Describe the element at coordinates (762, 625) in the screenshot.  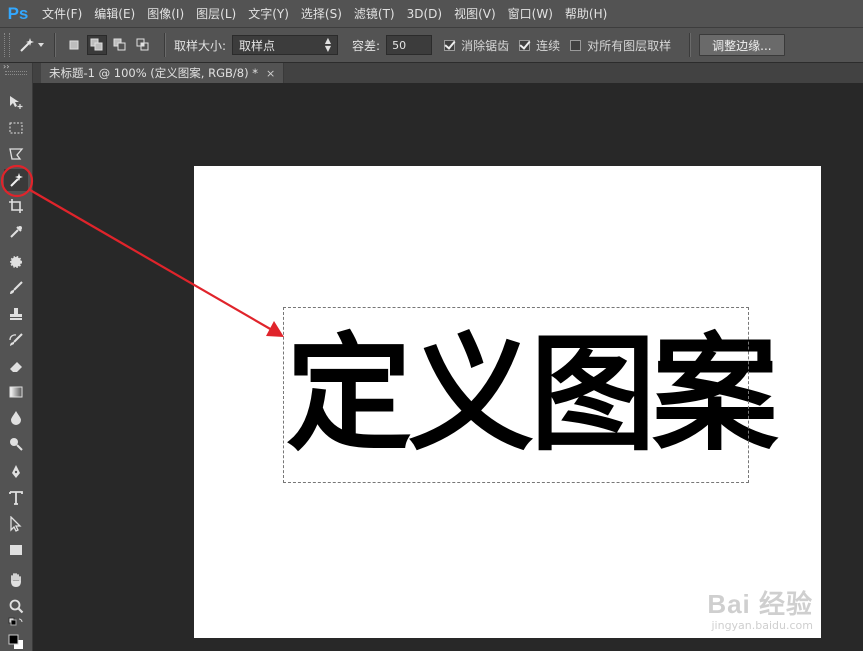
I see `watermark-url: jingyan.baidu.com` at that location.